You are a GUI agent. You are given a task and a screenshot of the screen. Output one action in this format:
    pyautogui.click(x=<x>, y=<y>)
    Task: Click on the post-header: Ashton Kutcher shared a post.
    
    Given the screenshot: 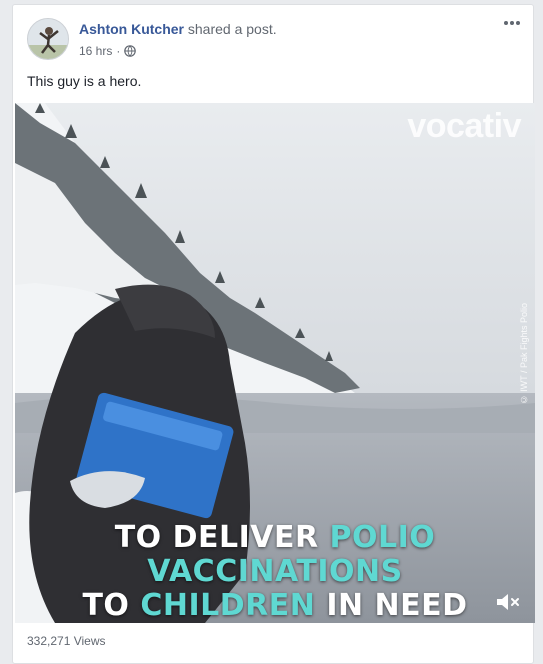 What is the action you would take?
    pyautogui.click(x=178, y=29)
    